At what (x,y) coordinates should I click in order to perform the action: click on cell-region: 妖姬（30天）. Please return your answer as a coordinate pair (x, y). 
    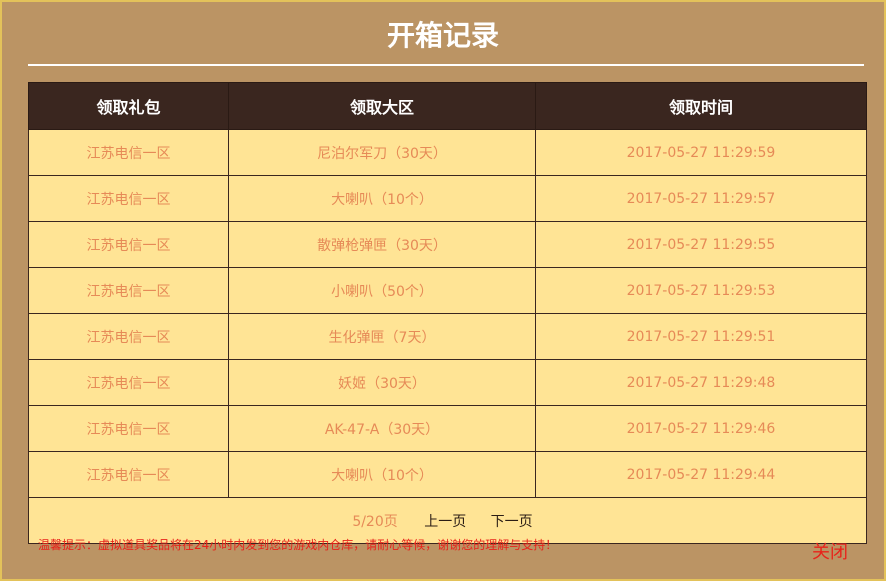
    Looking at the image, I should click on (382, 382).